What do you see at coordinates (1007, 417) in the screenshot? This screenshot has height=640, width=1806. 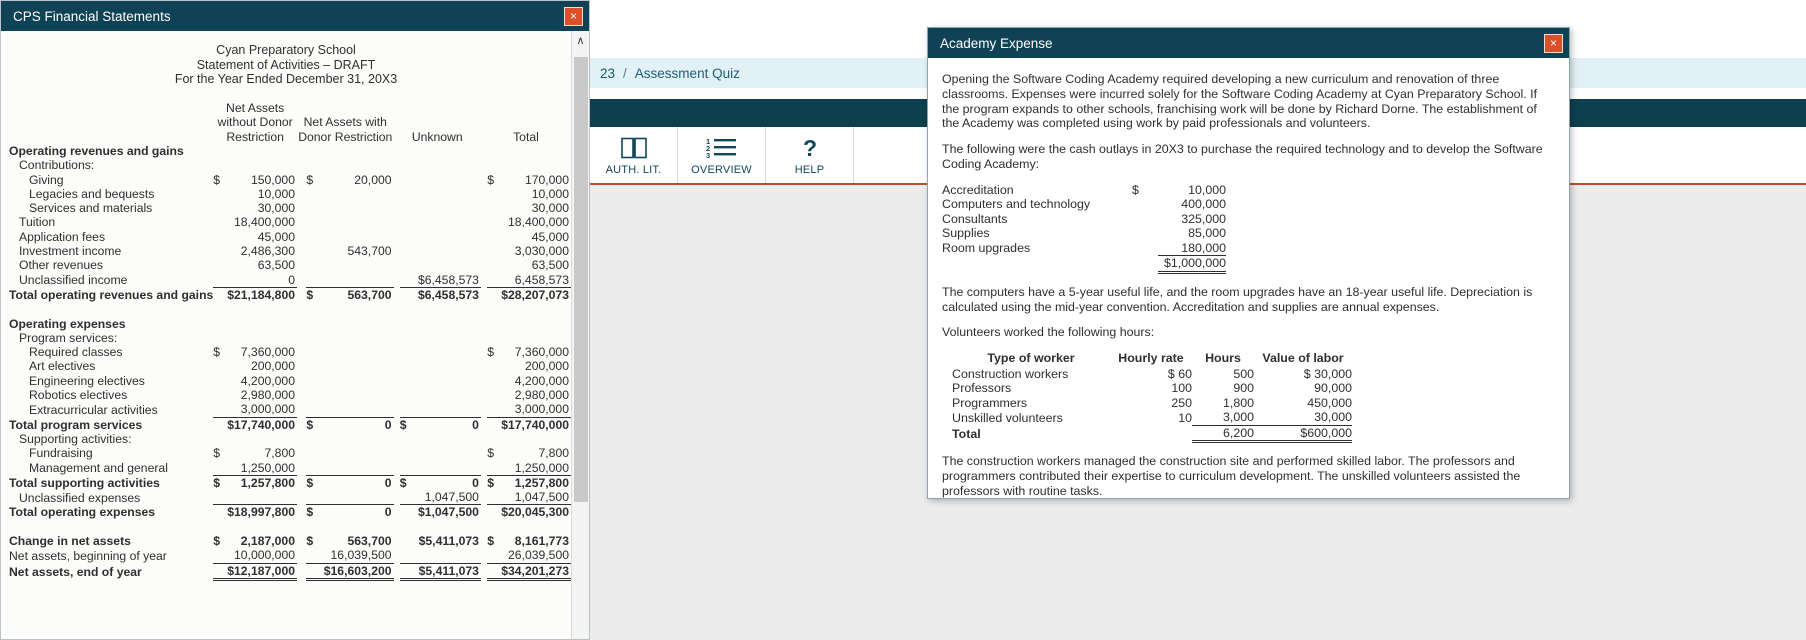 I see `volunteer-type: Unskilled volunteers` at bounding box center [1007, 417].